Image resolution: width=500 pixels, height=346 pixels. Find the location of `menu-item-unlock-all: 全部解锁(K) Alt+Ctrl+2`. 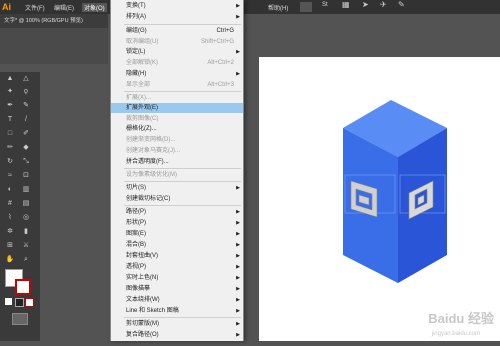

menu-item-unlock-all: 全部解锁(K) Alt+Ctrl+2 is located at coordinates (177, 63).